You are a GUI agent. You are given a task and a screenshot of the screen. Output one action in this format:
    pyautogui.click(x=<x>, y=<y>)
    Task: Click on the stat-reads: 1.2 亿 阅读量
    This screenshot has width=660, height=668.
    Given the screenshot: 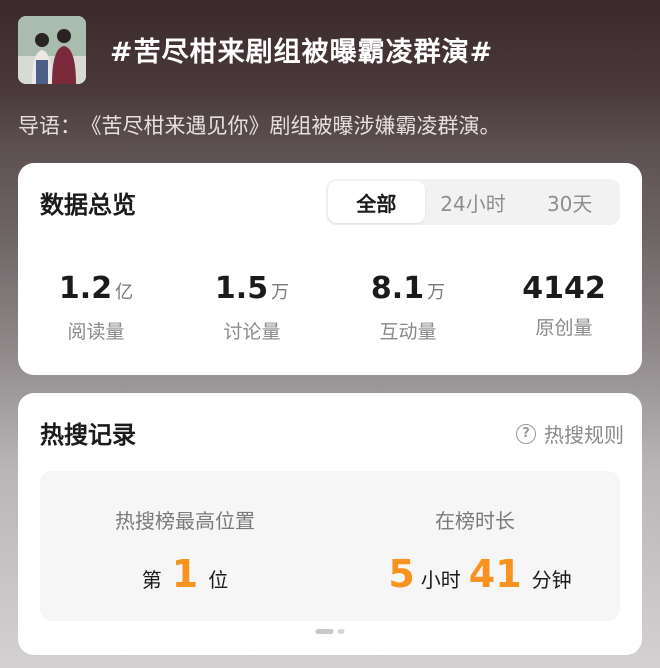 What is the action you would take?
    pyautogui.click(x=96, y=307)
    